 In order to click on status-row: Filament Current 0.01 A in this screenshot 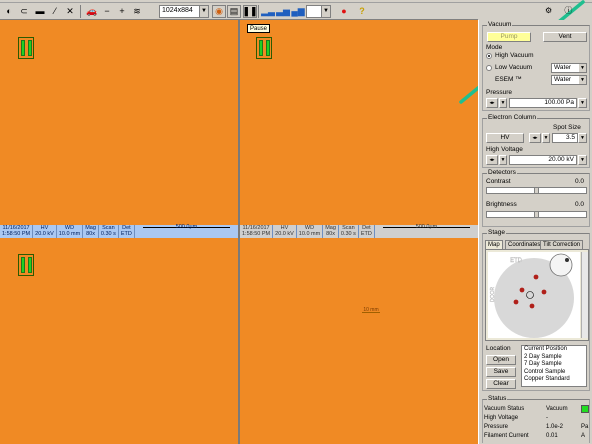, I will do `click(535, 436)`.